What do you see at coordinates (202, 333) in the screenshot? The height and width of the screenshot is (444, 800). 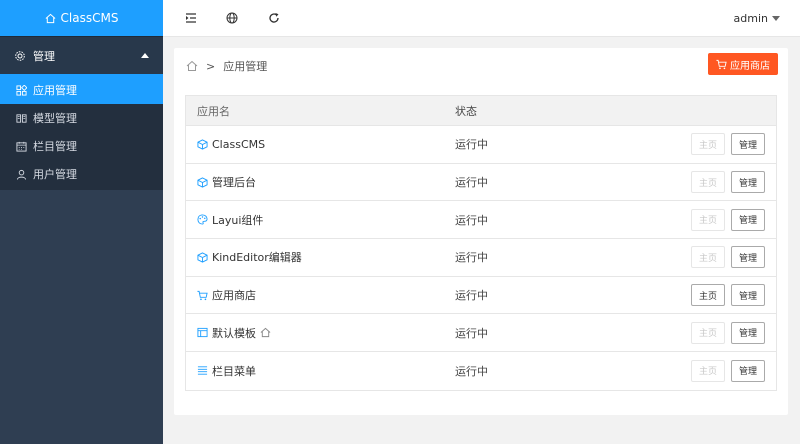 I see `template-icon` at bounding box center [202, 333].